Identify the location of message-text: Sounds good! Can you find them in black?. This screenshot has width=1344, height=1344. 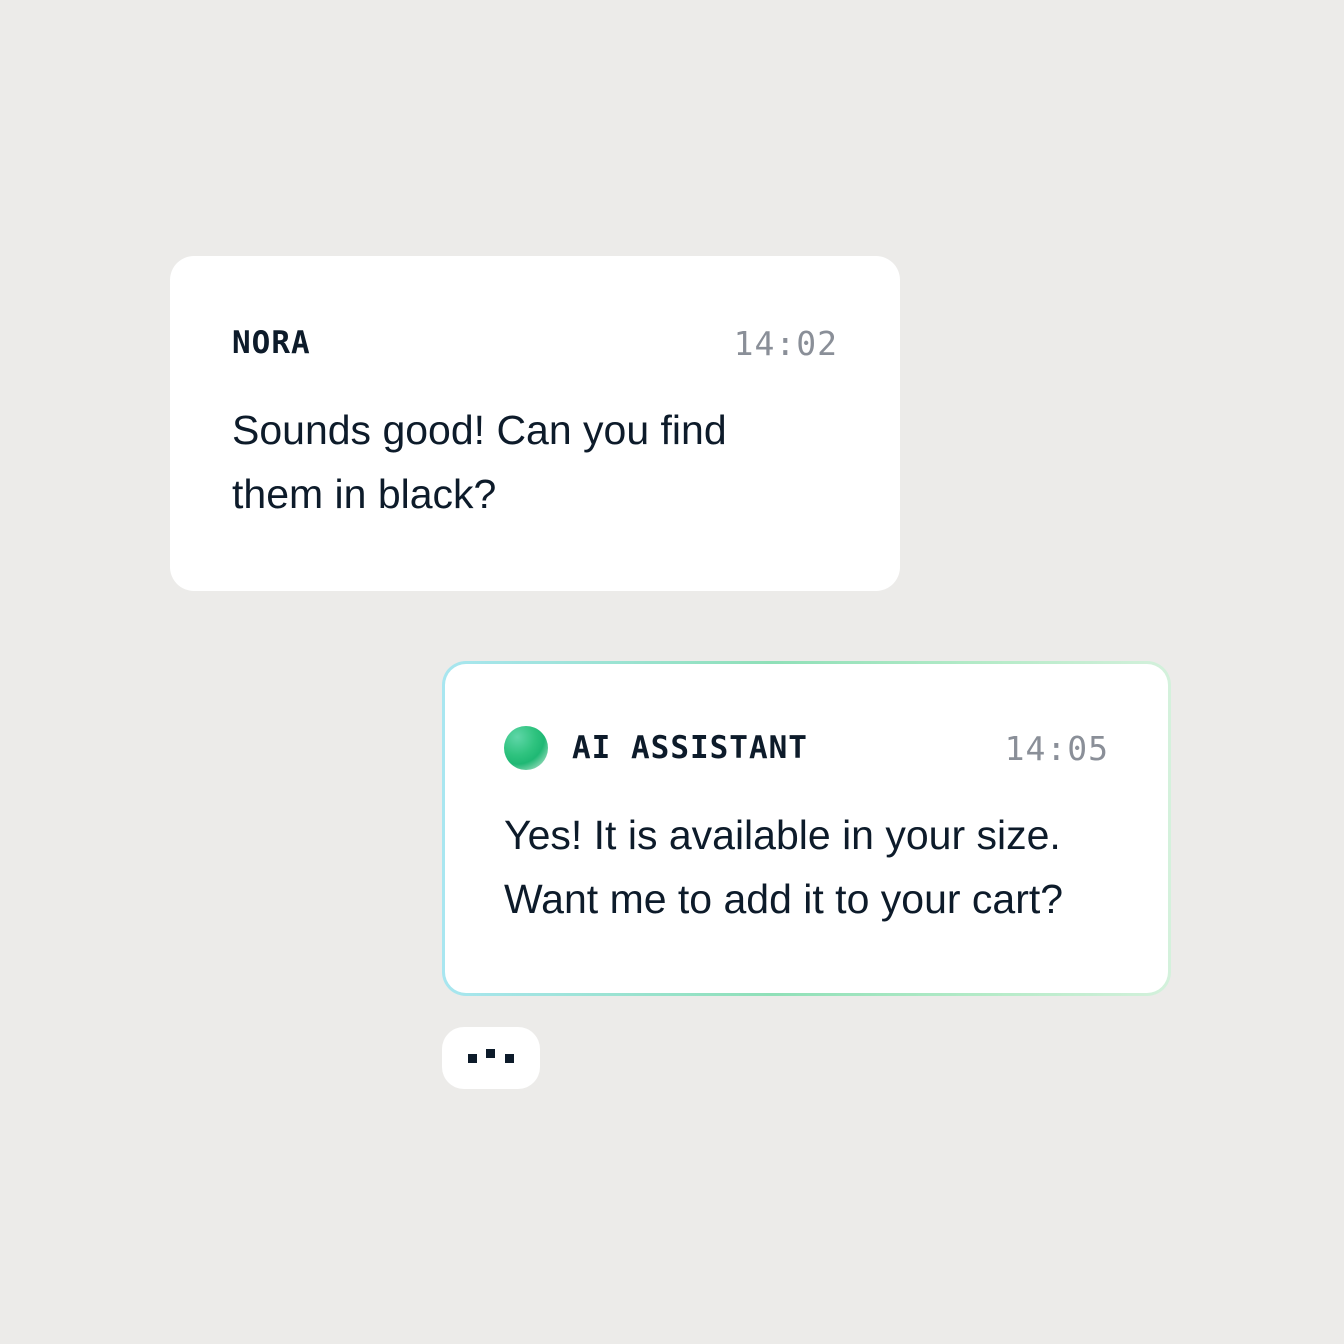
(479, 462).